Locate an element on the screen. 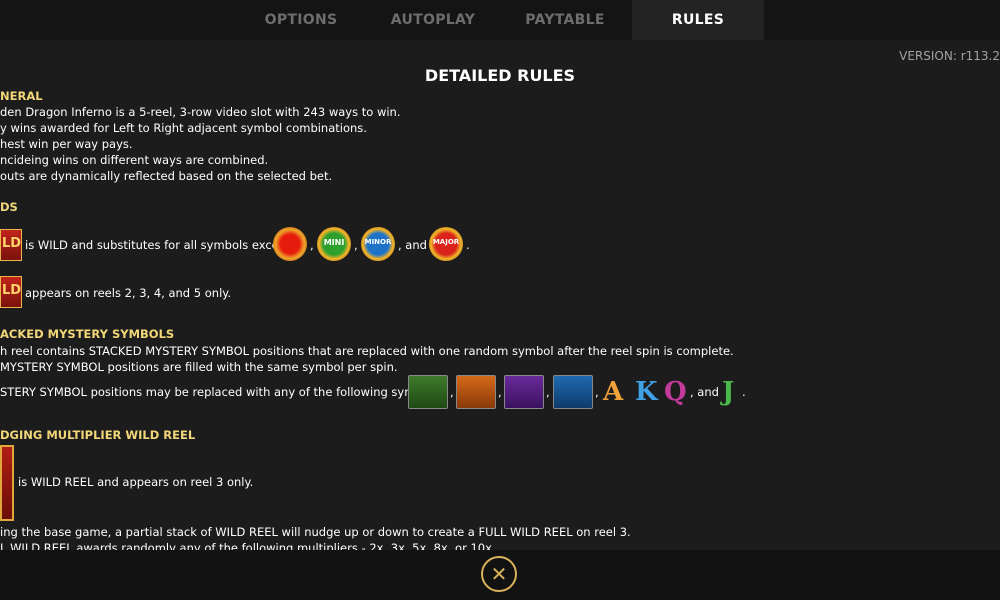  mini-jackpot-icon: MINI is located at coordinates (334, 244).